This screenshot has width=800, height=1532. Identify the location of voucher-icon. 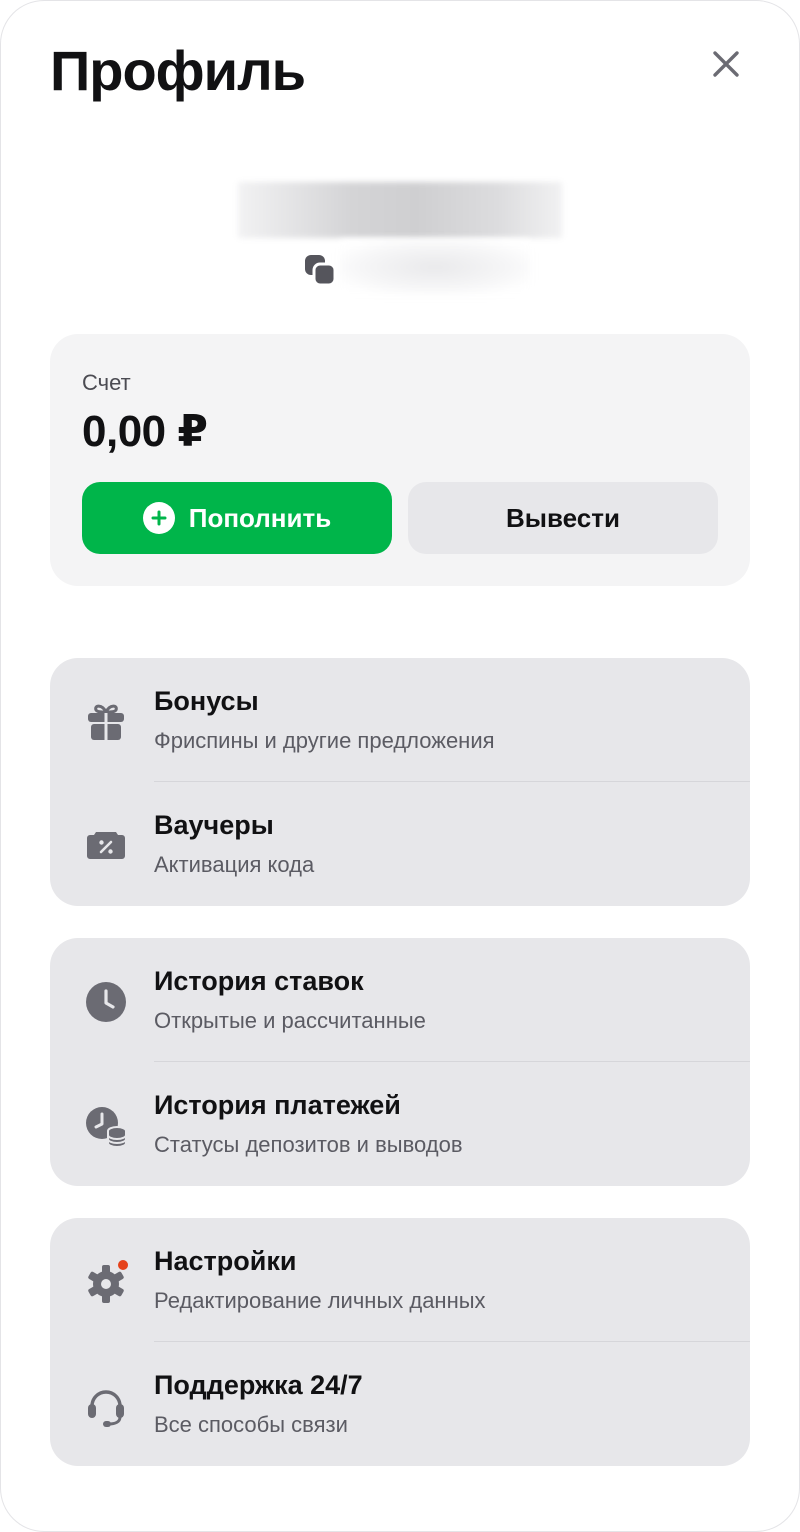
(106, 846).